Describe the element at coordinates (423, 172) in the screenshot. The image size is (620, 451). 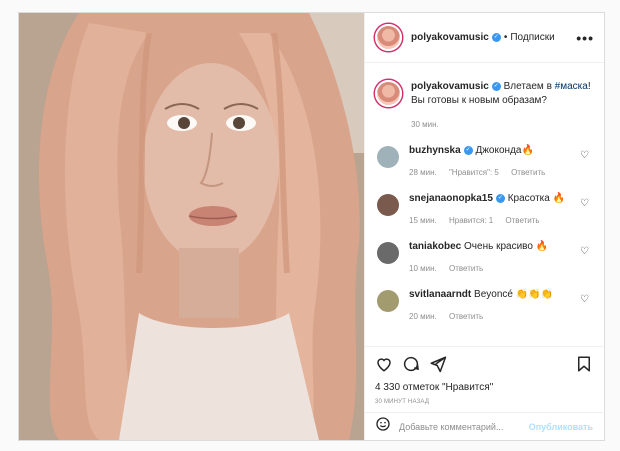
I see `comment-time: 28 мин.` at that location.